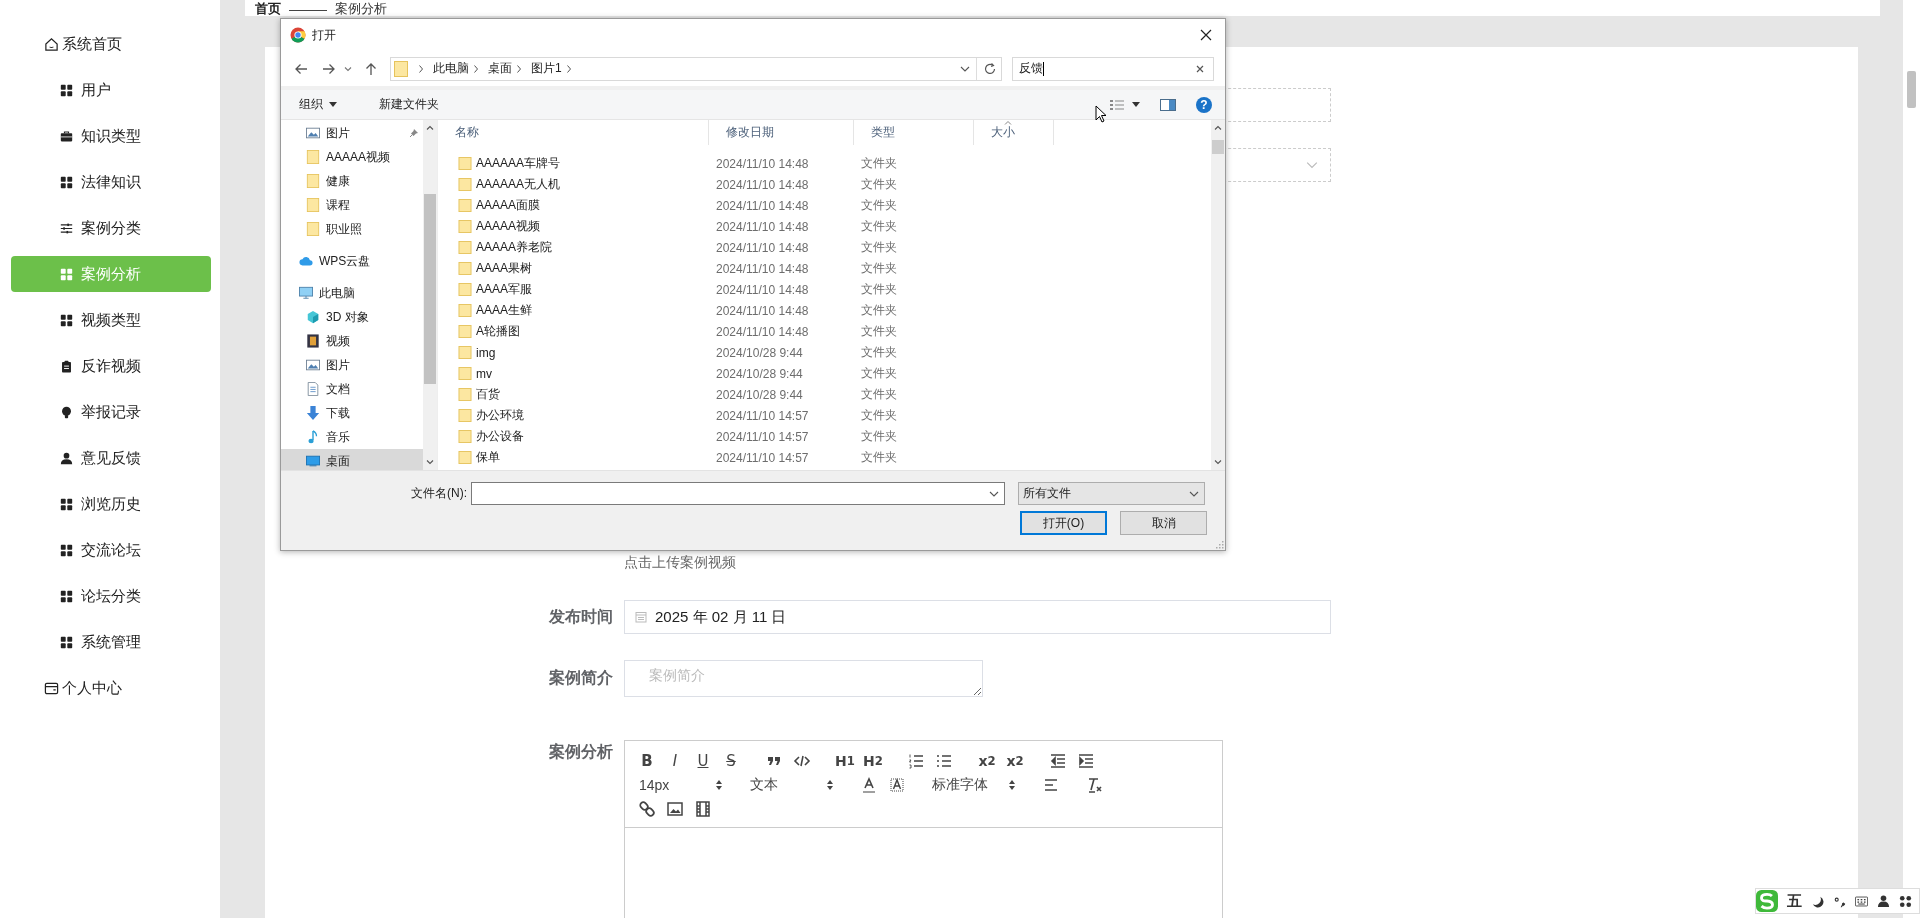 This screenshot has height=918, width=1920. What do you see at coordinates (1200, 68) in the screenshot?
I see `clear-icon` at bounding box center [1200, 68].